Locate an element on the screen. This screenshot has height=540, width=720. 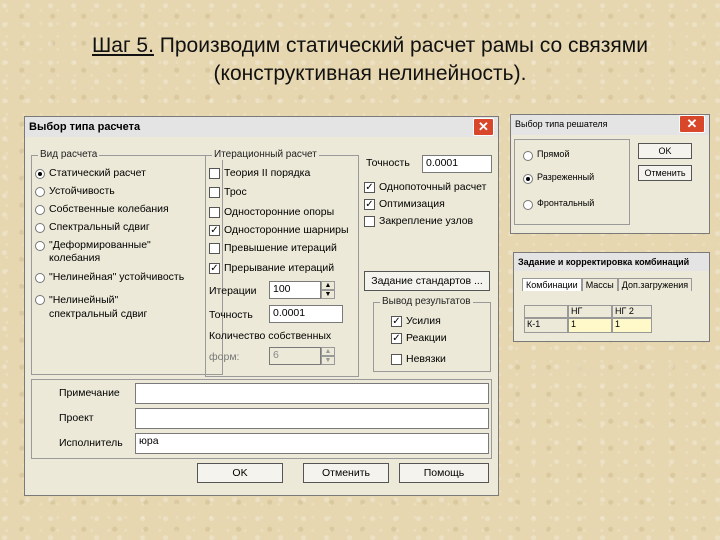
iter-accuracy-label: Точность is located at coordinates (231, 315).